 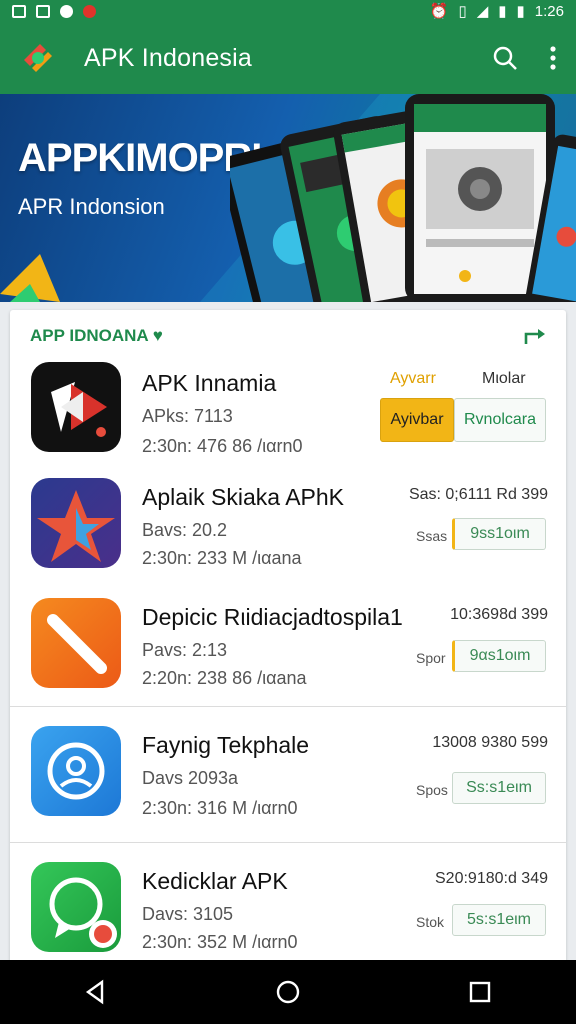 I want to click on search-icon, so click(x=505, y=58).